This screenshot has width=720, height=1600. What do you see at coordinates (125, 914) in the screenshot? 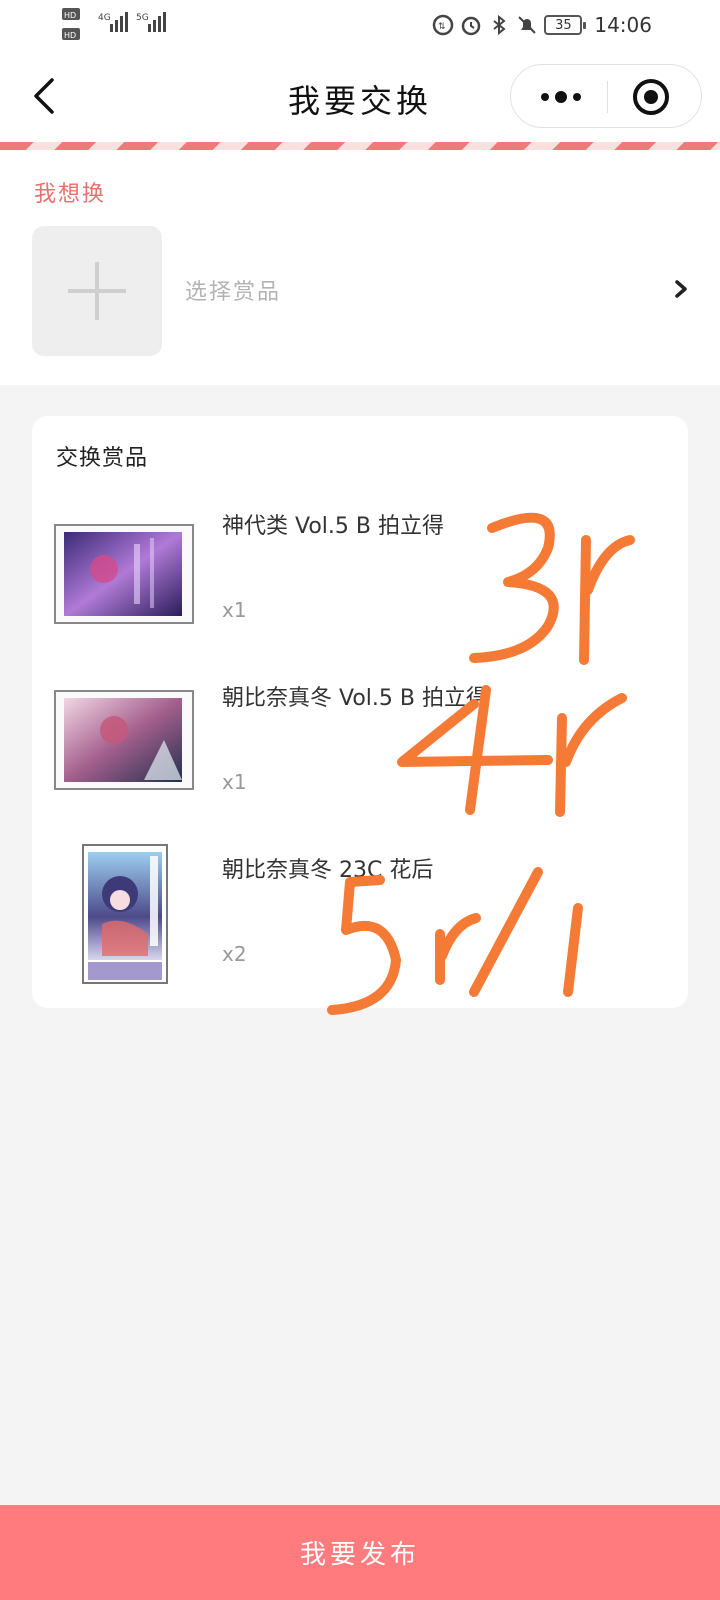
I see `prize-thumbnail-card` at bounding box center [125, 914].